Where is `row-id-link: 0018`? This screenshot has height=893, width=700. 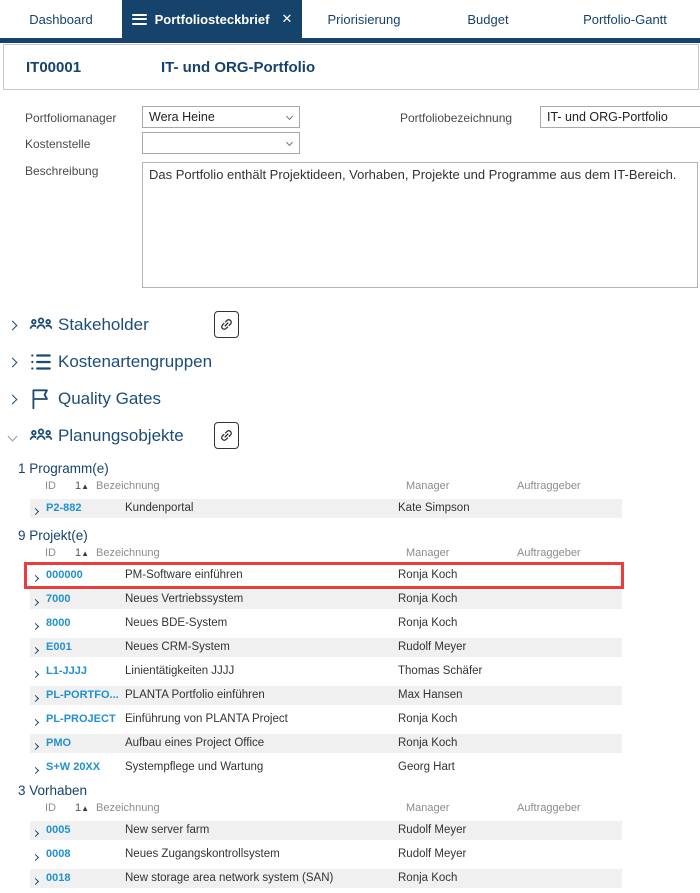
row-id-link: 0018 is located at coordinates (58, 878).